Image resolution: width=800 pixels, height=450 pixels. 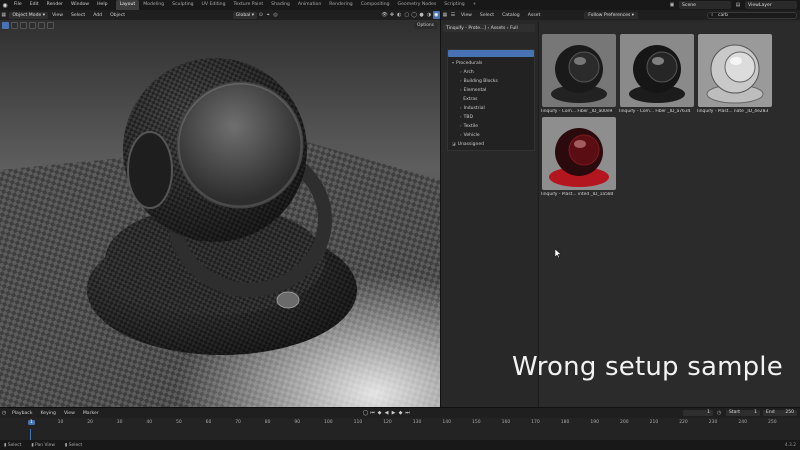 What do you see at coordinates (723, 15) in the screenshot?
I see `asset-search-value: carb` at bounding box center [723, 15].